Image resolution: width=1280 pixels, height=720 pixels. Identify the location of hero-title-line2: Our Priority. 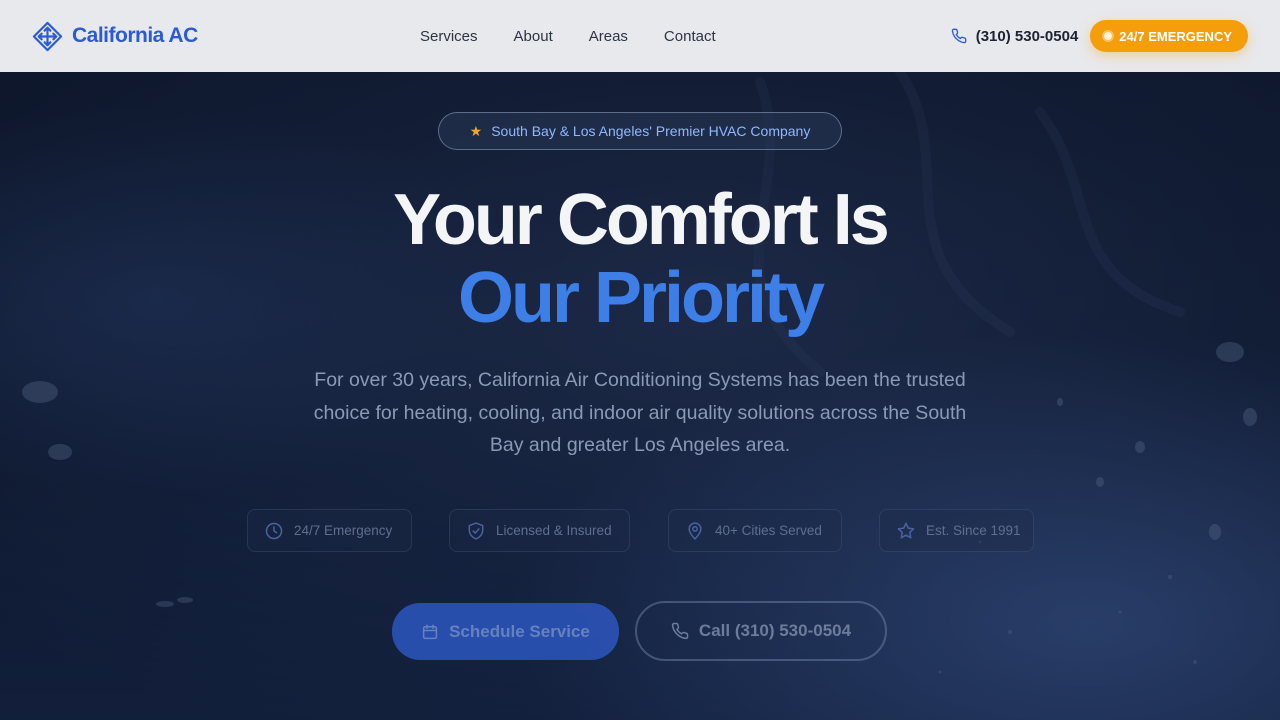
(641, 298).